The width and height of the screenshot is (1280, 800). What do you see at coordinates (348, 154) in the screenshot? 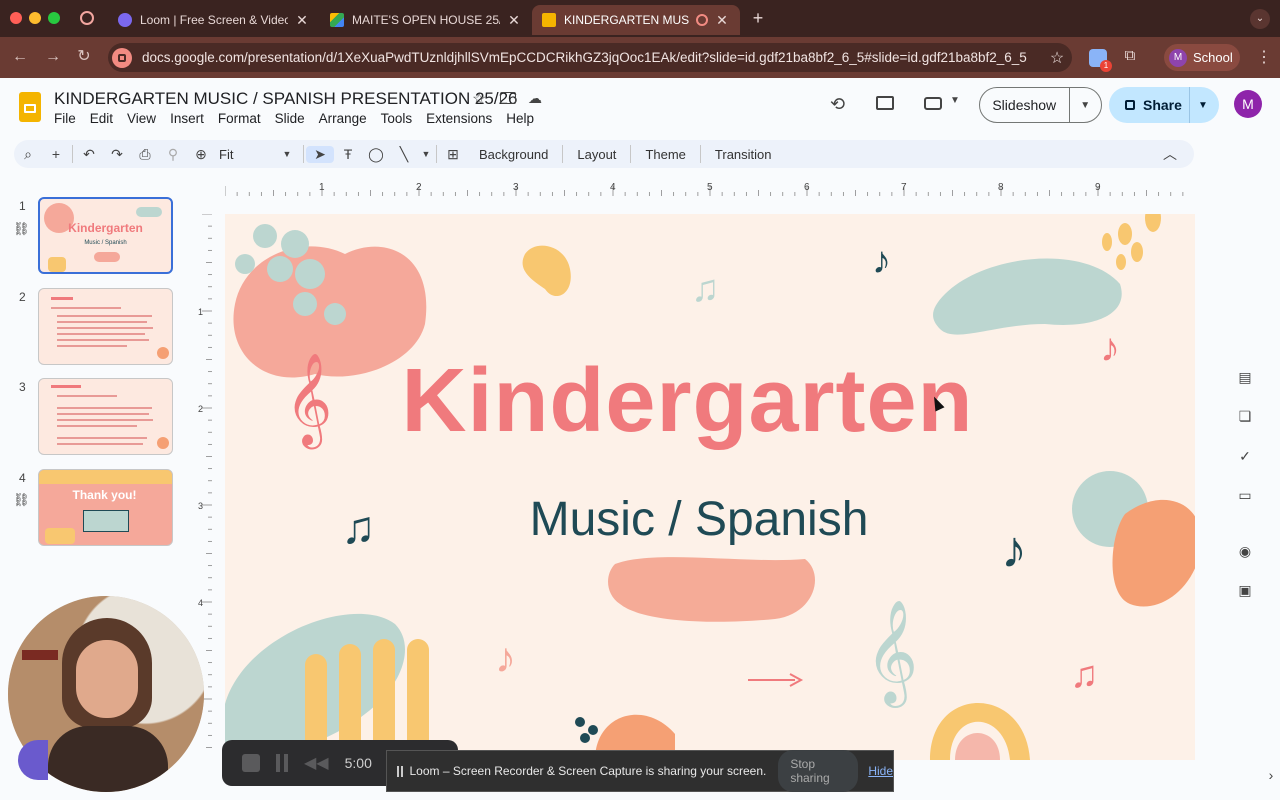
I see `text-box-icon: Ŧ` at bounding box center [348, 154].